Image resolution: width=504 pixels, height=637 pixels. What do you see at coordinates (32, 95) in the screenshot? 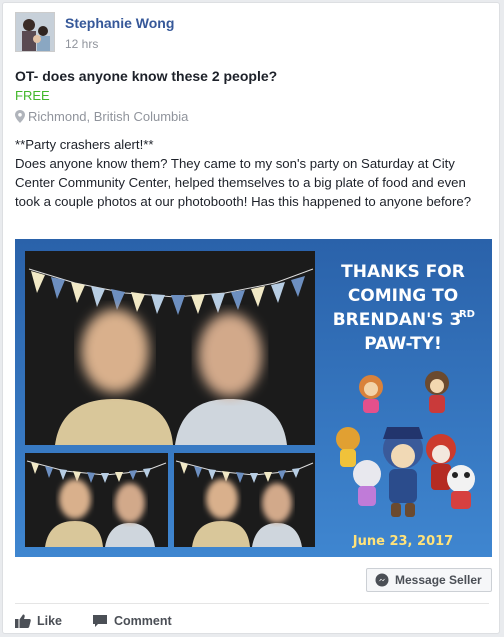
I see `listing-price: FREE` at bounding box center [32, 95].